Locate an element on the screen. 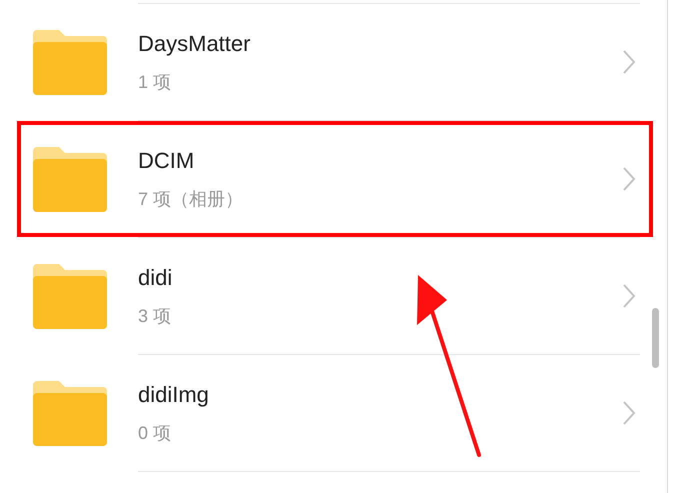 This screenshot has width=677, height=493. folder-name: didiImg is located at coordinates (174, 395).